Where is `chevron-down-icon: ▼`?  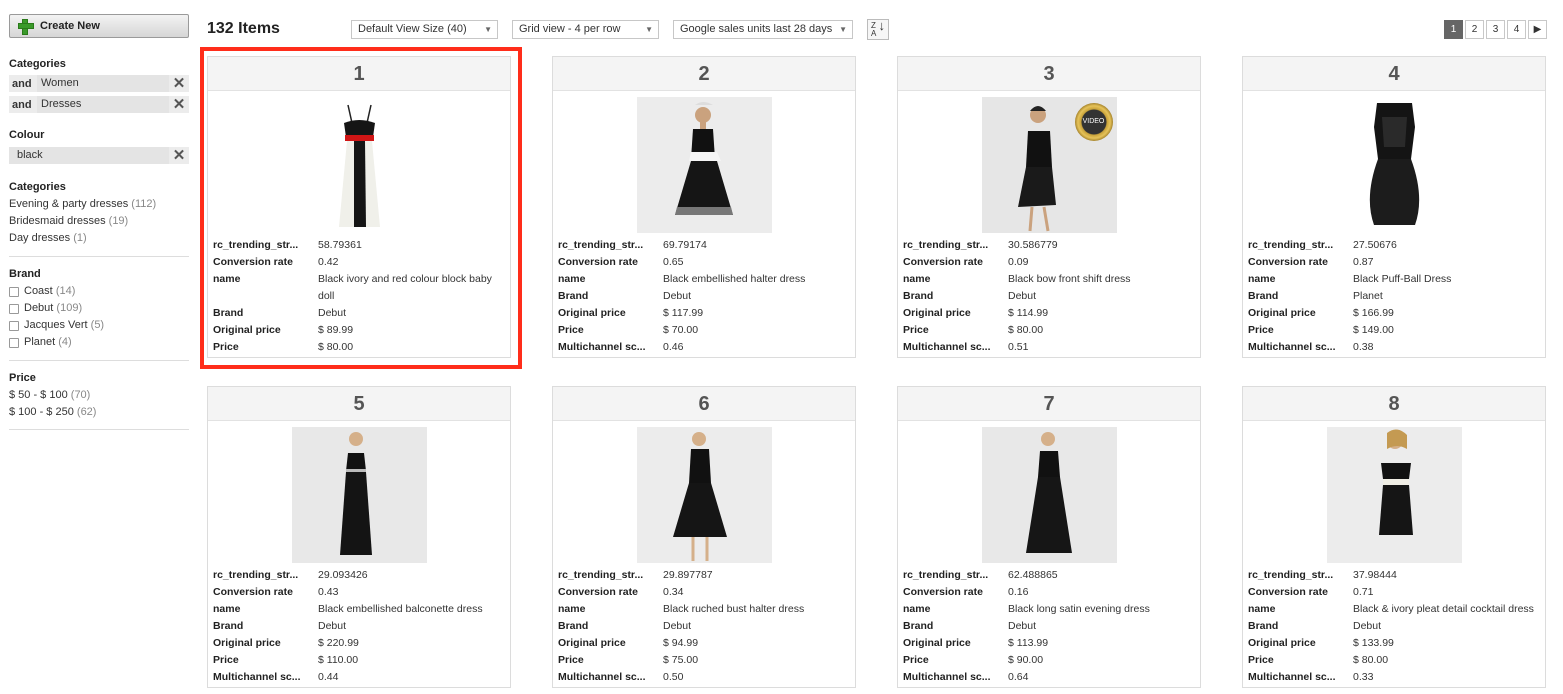 chevron-down-icon: ▼ is located at coordinates (488, 29).